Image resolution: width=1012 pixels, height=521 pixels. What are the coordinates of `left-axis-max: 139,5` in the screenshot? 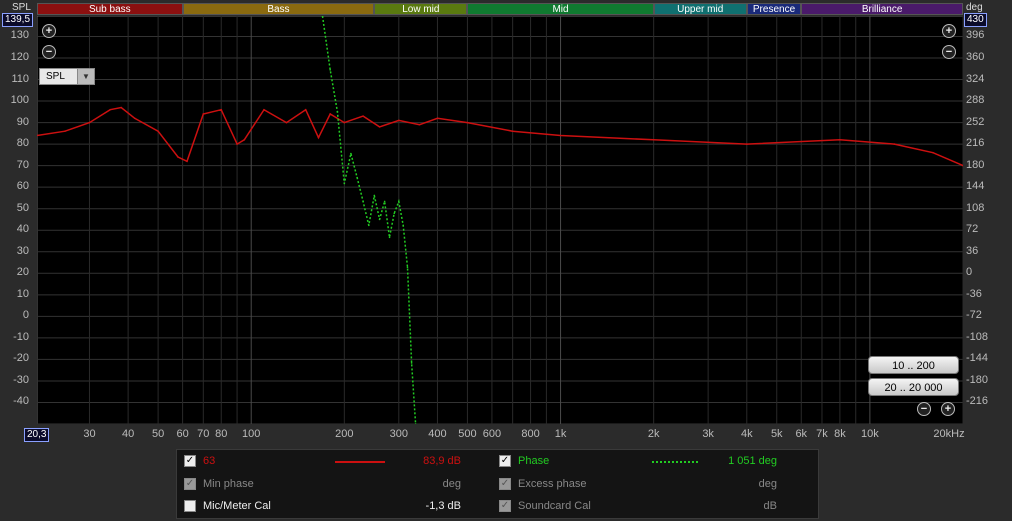 It's located at (18, 20).